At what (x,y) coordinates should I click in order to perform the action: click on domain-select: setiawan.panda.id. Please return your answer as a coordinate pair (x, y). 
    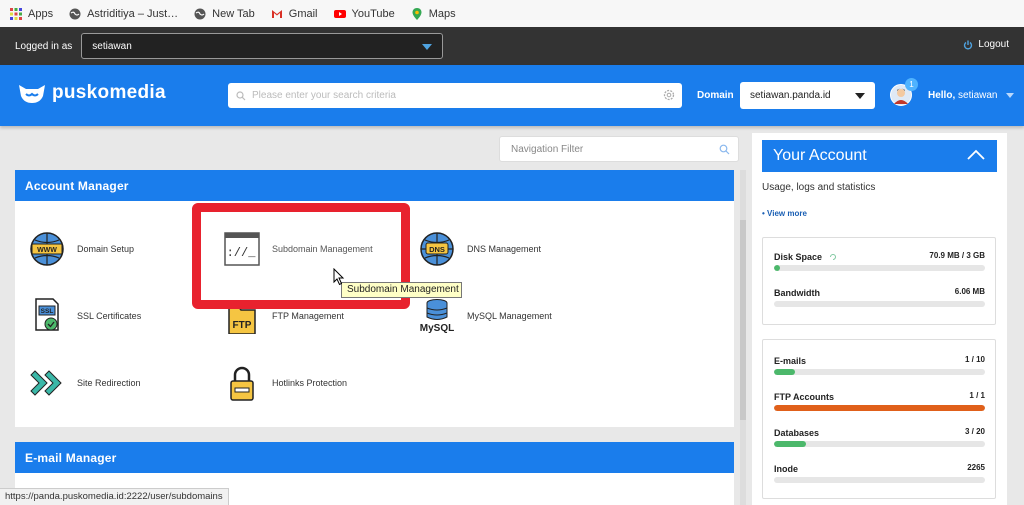
    Looking at the image, I should click on (807, 95).